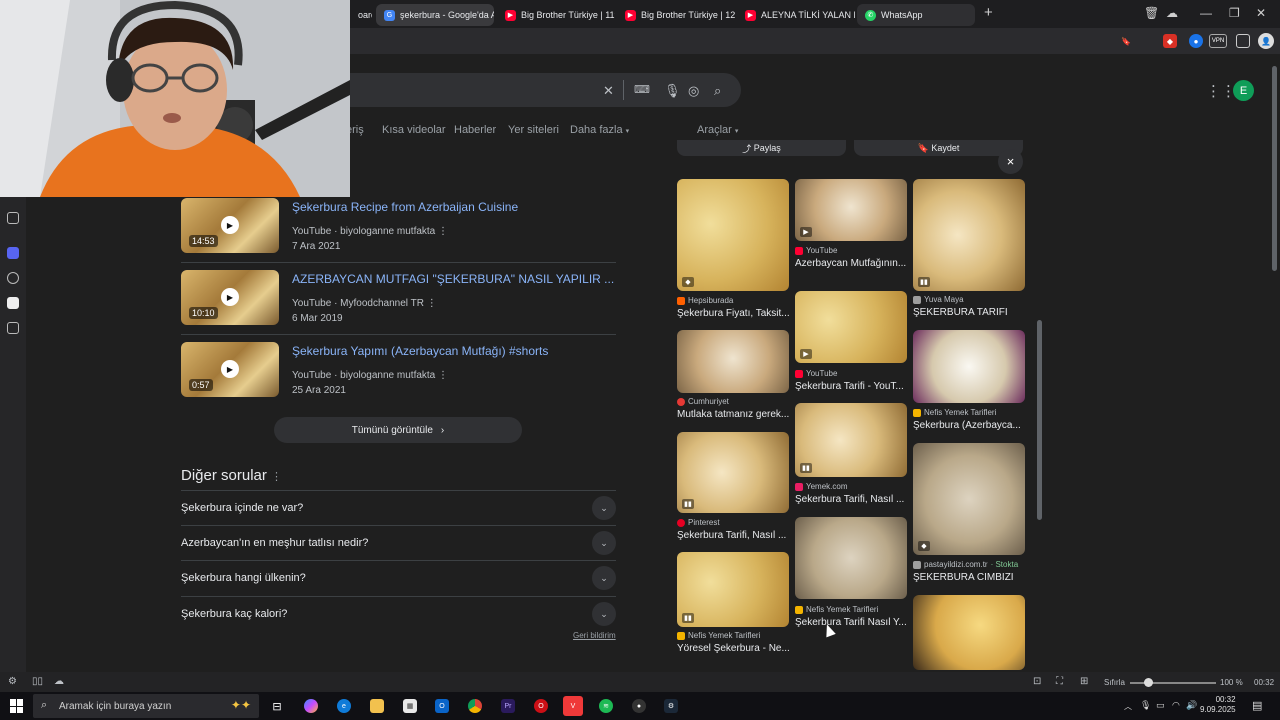 The image size is (1280, 720). I want to click on tab-youtube-1: ▶ Big Brother Türkiye | 119. B, so click(556, 15).